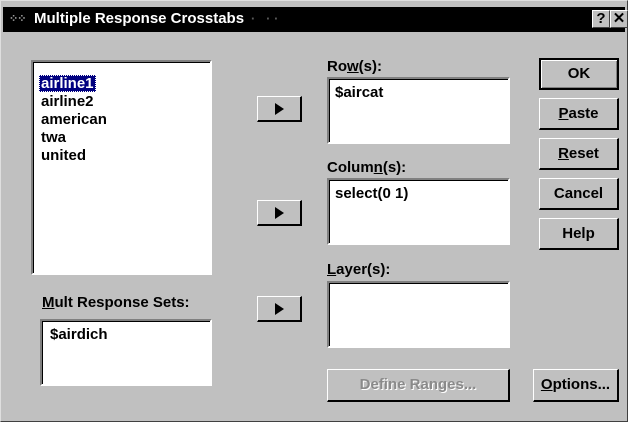 Image resolution: width=628 pixels, height=422 pixels. What do you see at coordinates (17, 19) in the screenshot?
I see `grip-dots-icon: ⁘⁘` at bounding box center [17, 19].